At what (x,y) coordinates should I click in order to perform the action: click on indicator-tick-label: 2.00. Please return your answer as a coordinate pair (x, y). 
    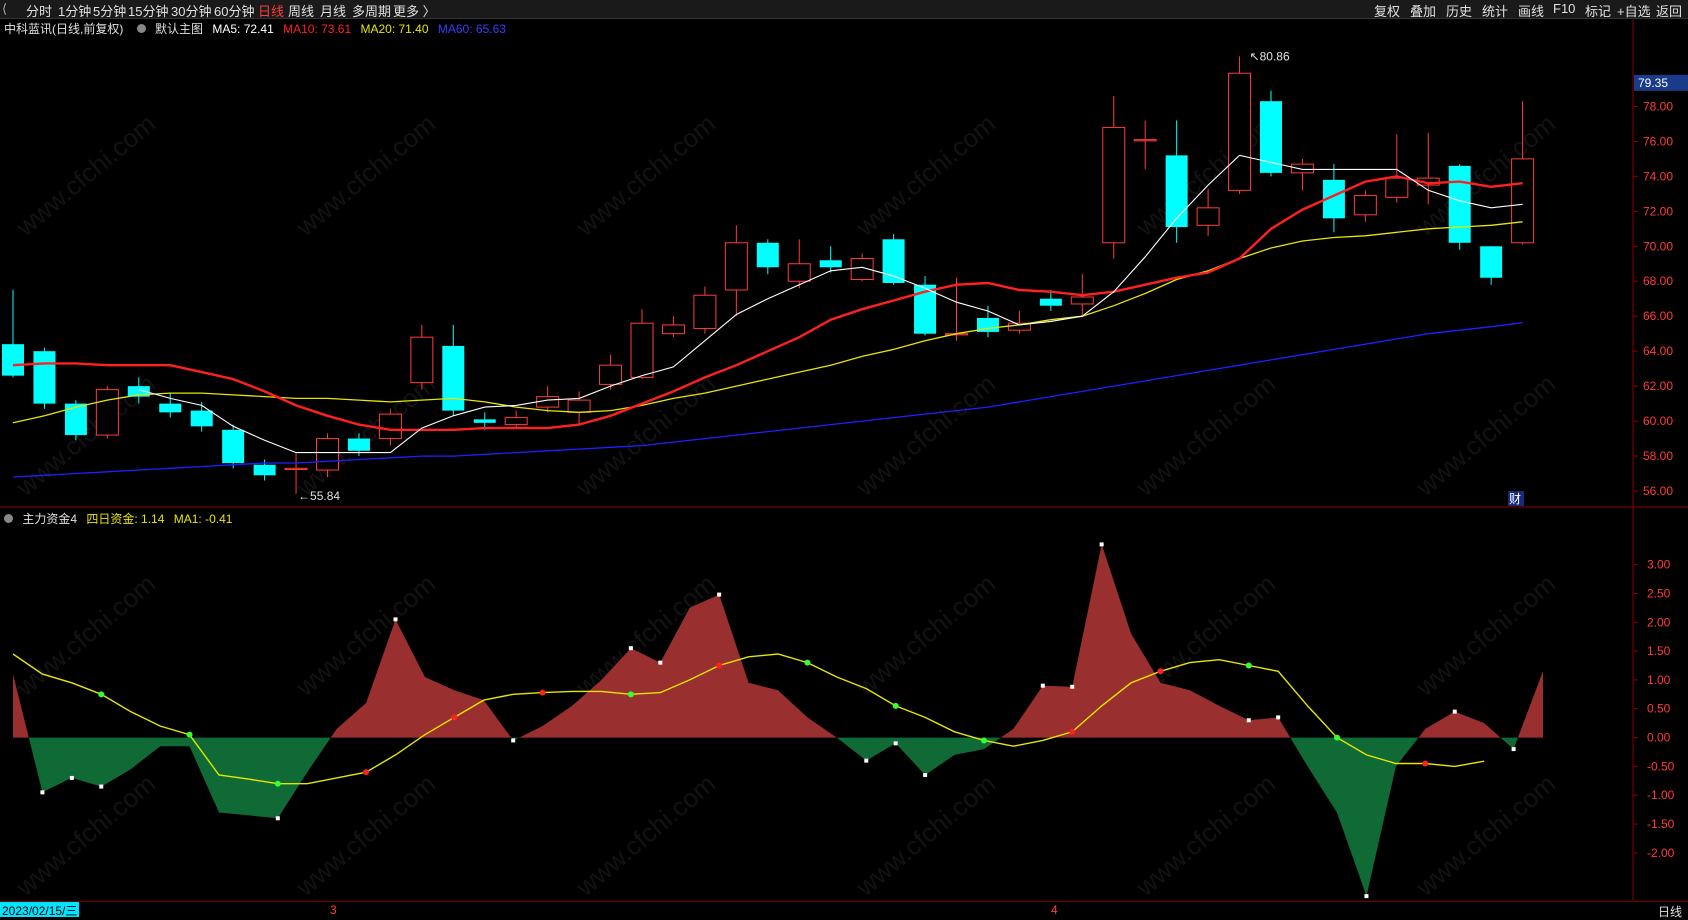
    Looking at the image, I should click on (1659, 622).